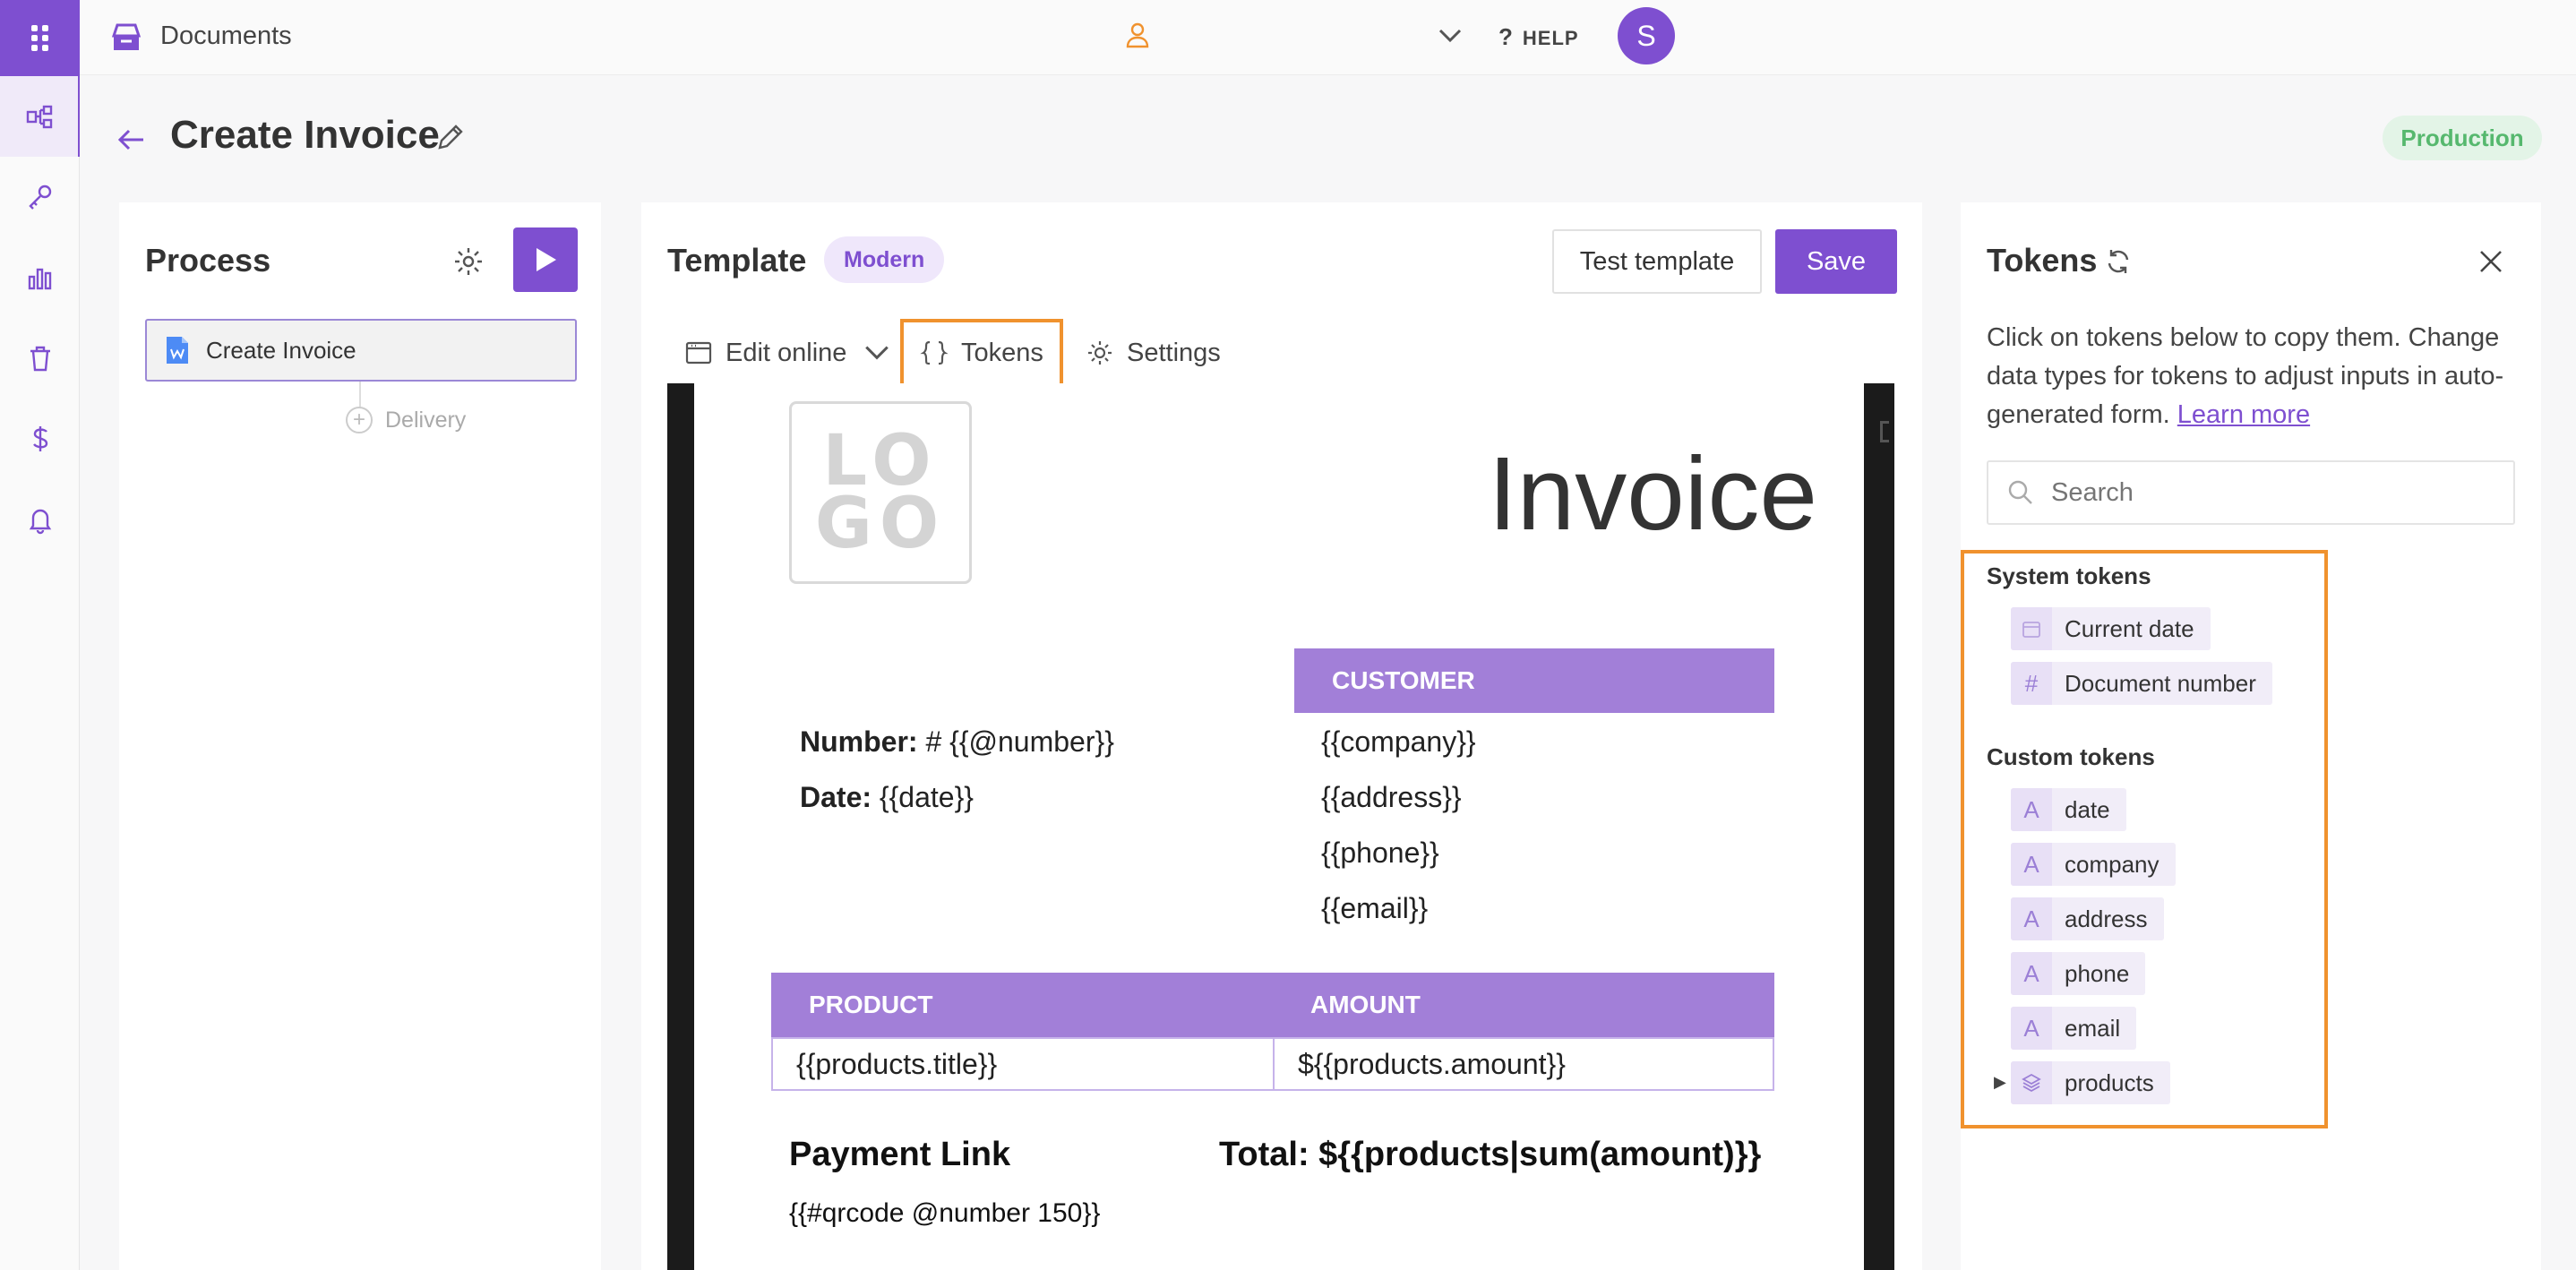 This screenshot has height=1270, width=2576. I want to click on token-search, so click(2251, 493).